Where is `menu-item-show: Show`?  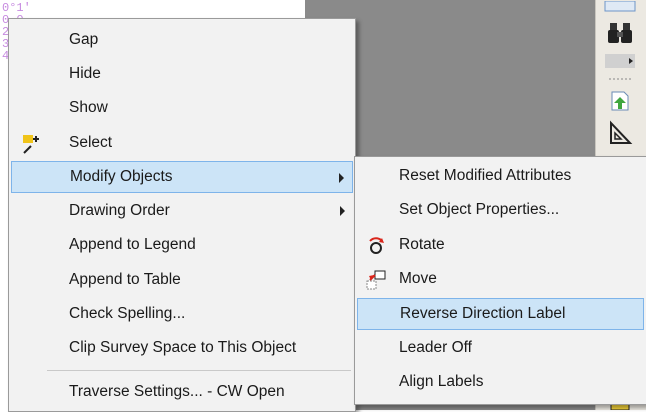 menu-item-show: Show is located at coordinates (182, 108).